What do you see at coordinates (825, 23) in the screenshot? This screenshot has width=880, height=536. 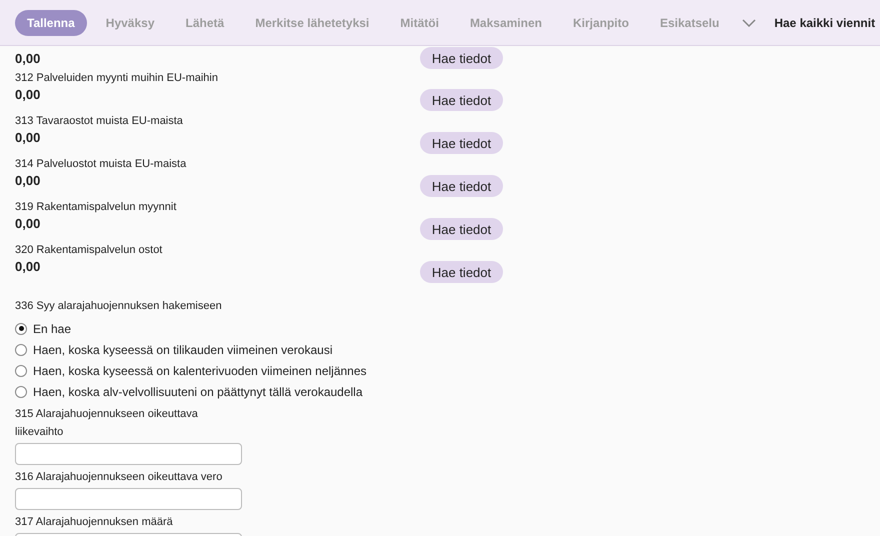 I see `fetch-all-button: Hae kaikki viennit` at bounding box center [825, 23].